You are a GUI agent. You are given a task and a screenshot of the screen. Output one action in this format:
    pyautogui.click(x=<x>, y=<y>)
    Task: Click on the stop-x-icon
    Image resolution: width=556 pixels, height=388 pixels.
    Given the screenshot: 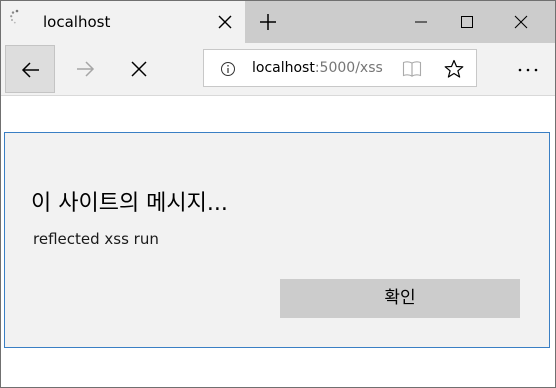 What is the action you would take?
    pyautogui.click(x=139, y=69)
    